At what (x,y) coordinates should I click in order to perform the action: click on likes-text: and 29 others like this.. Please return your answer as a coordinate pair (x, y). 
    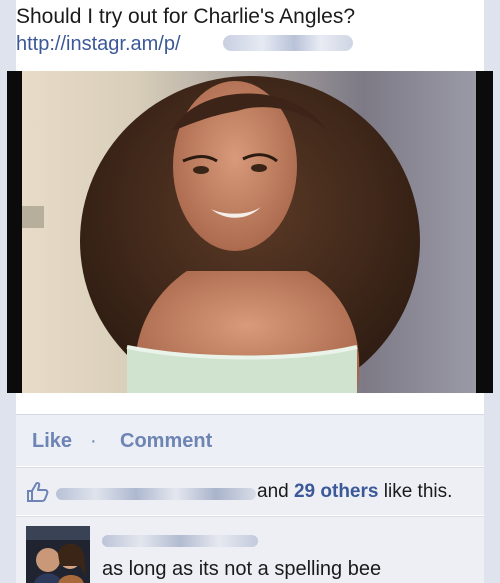
    Looking at the image, I should click on (354, 492).